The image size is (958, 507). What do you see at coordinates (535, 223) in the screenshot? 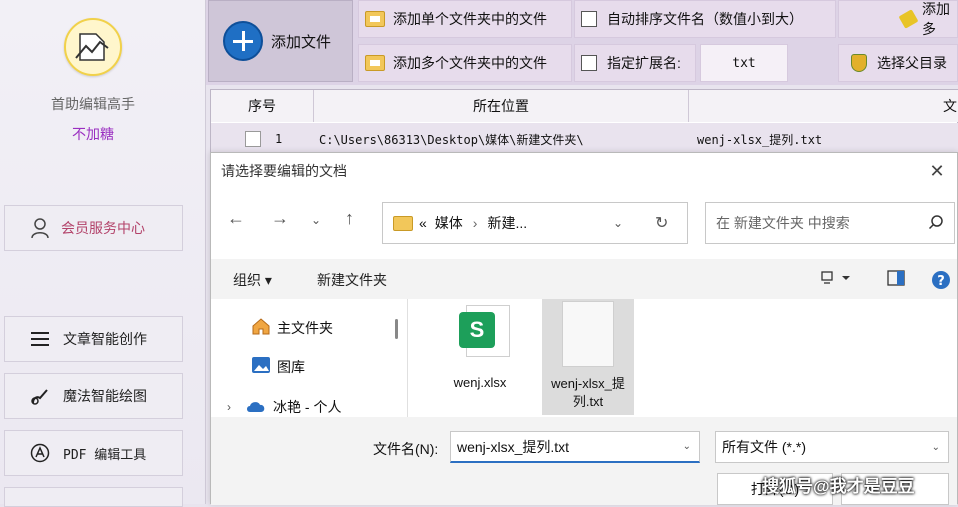
I see `address-bar: « 媒体 › 新建... ⌄ ↻` at bounding box center [535, 223].